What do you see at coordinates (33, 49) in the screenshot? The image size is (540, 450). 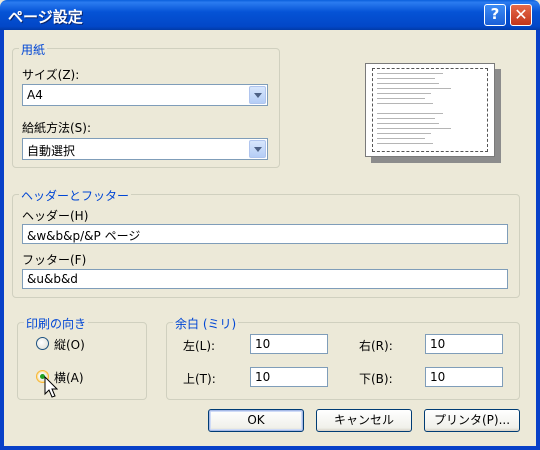 I see `paper-legend: 用紙` at bounding box center [33, 49].